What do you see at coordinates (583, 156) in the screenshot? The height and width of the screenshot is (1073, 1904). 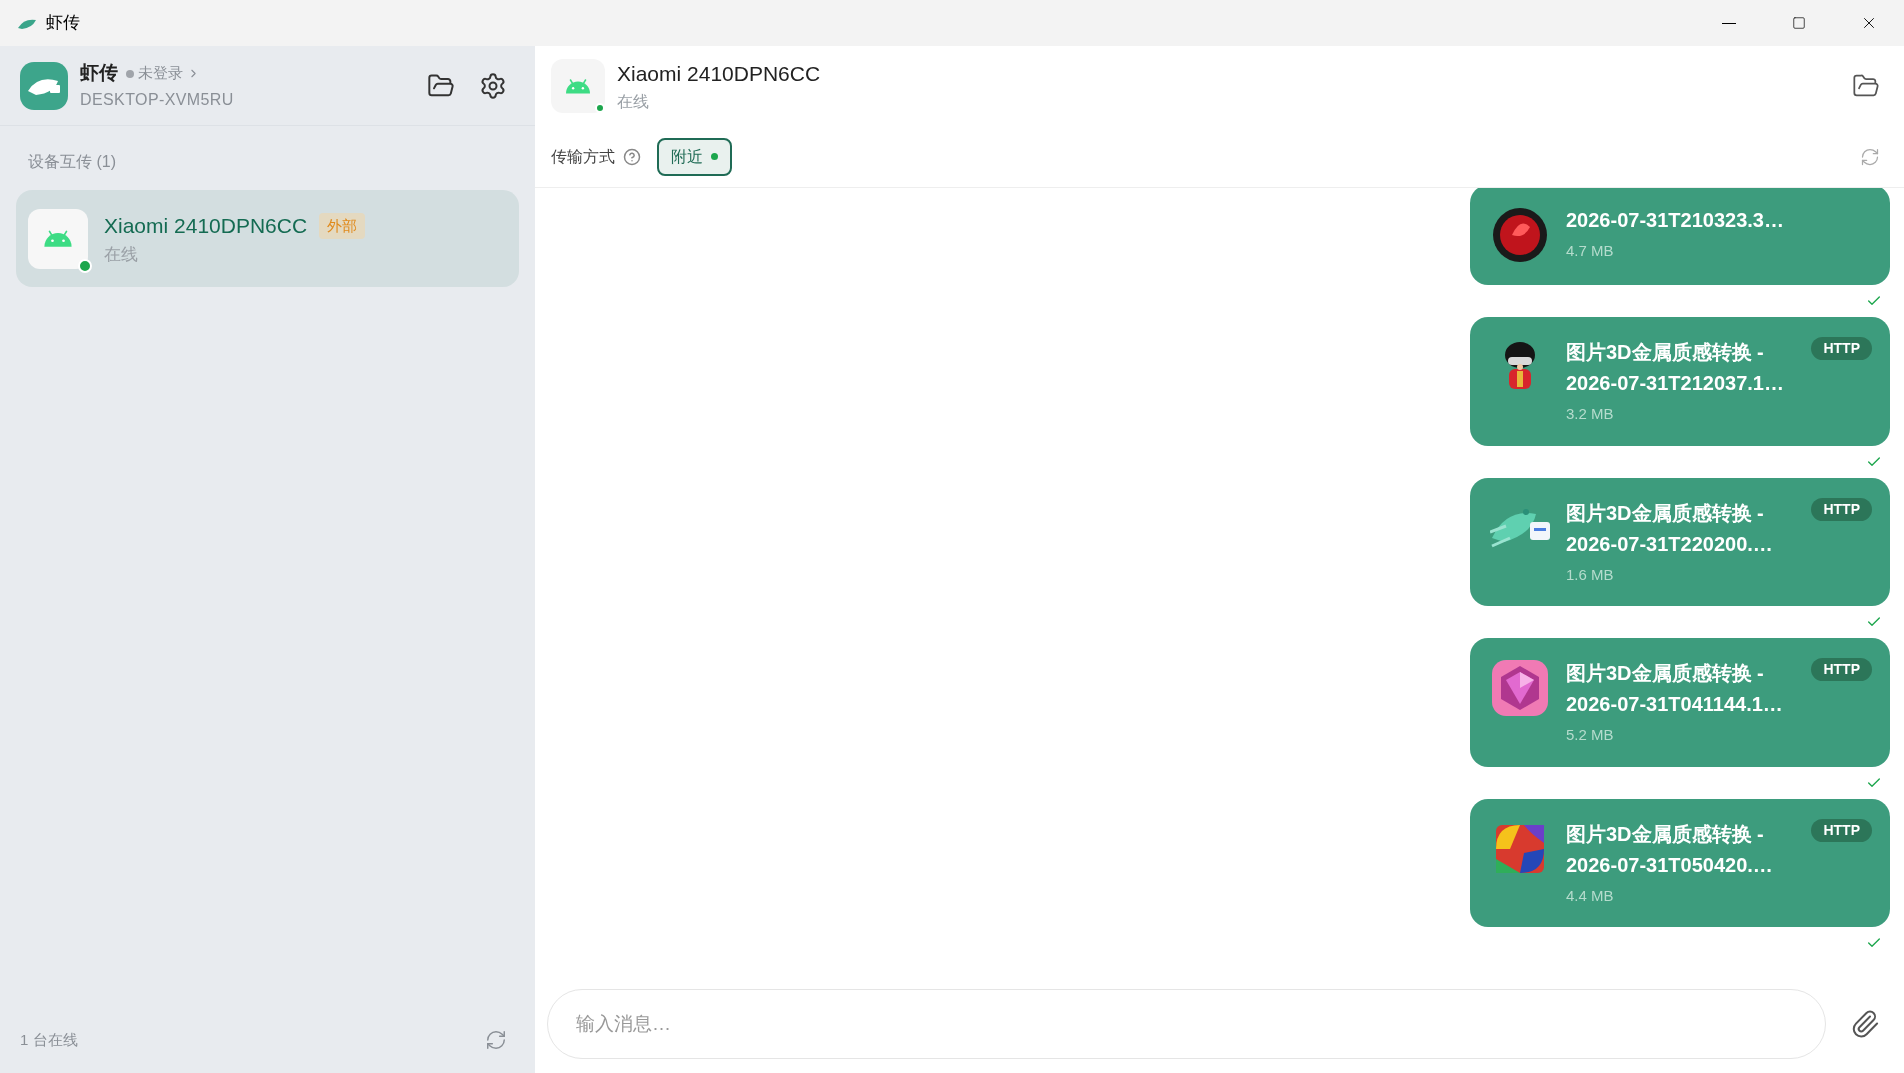 I see `transport-label: 传输方式` at bounding box center [583, 156].